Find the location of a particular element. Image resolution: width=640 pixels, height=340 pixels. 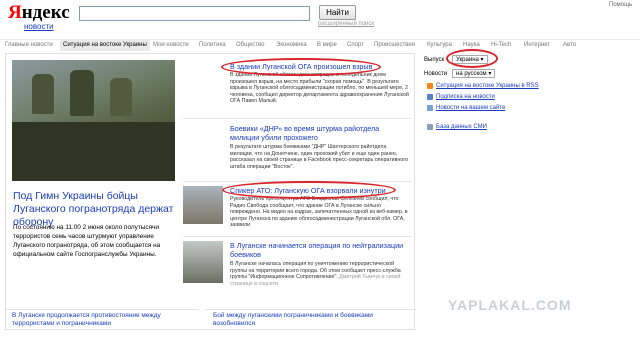

search-input is located at coordinates (194, 13).